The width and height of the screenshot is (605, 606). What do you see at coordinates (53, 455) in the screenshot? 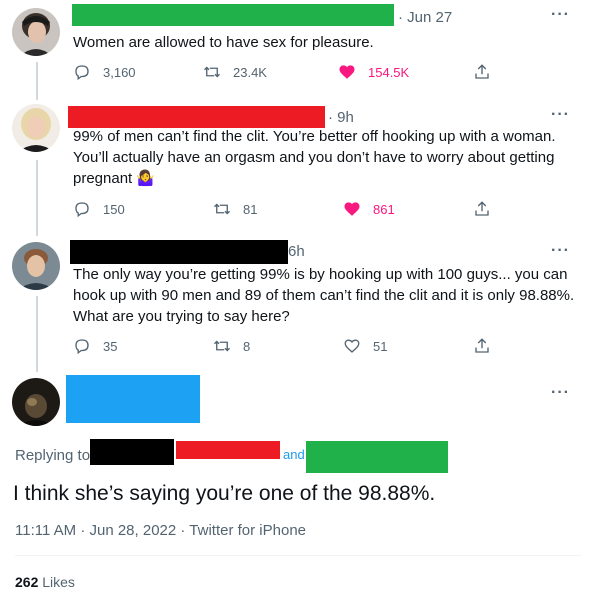
I see `replying-to-label: Replying to` at bounding box center [53, 455].